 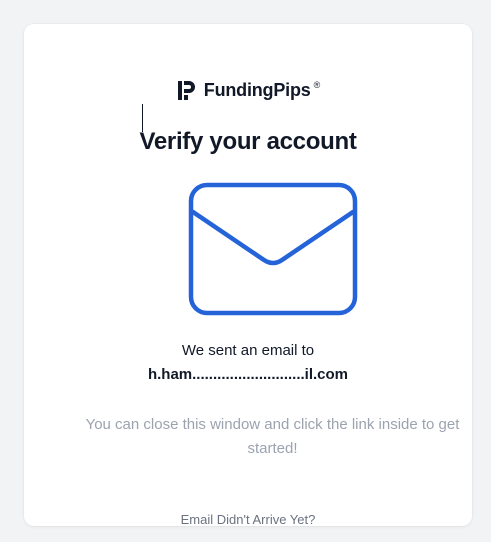 What do you see at coordinates (248, 350) in the screenshot?
I see `email-sent-message: We sent an email to` at bounding box center [248, 350].